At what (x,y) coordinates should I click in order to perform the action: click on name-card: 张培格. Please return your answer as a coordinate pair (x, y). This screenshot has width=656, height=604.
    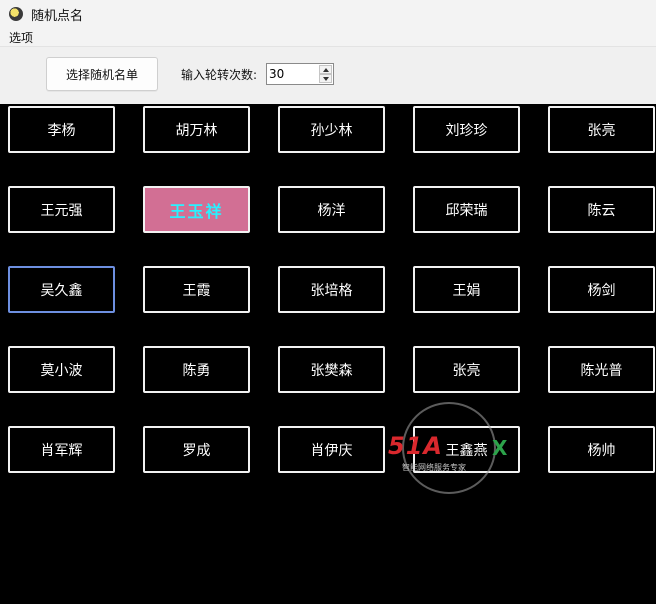
    Looking at the image, I should click on (331, 289).